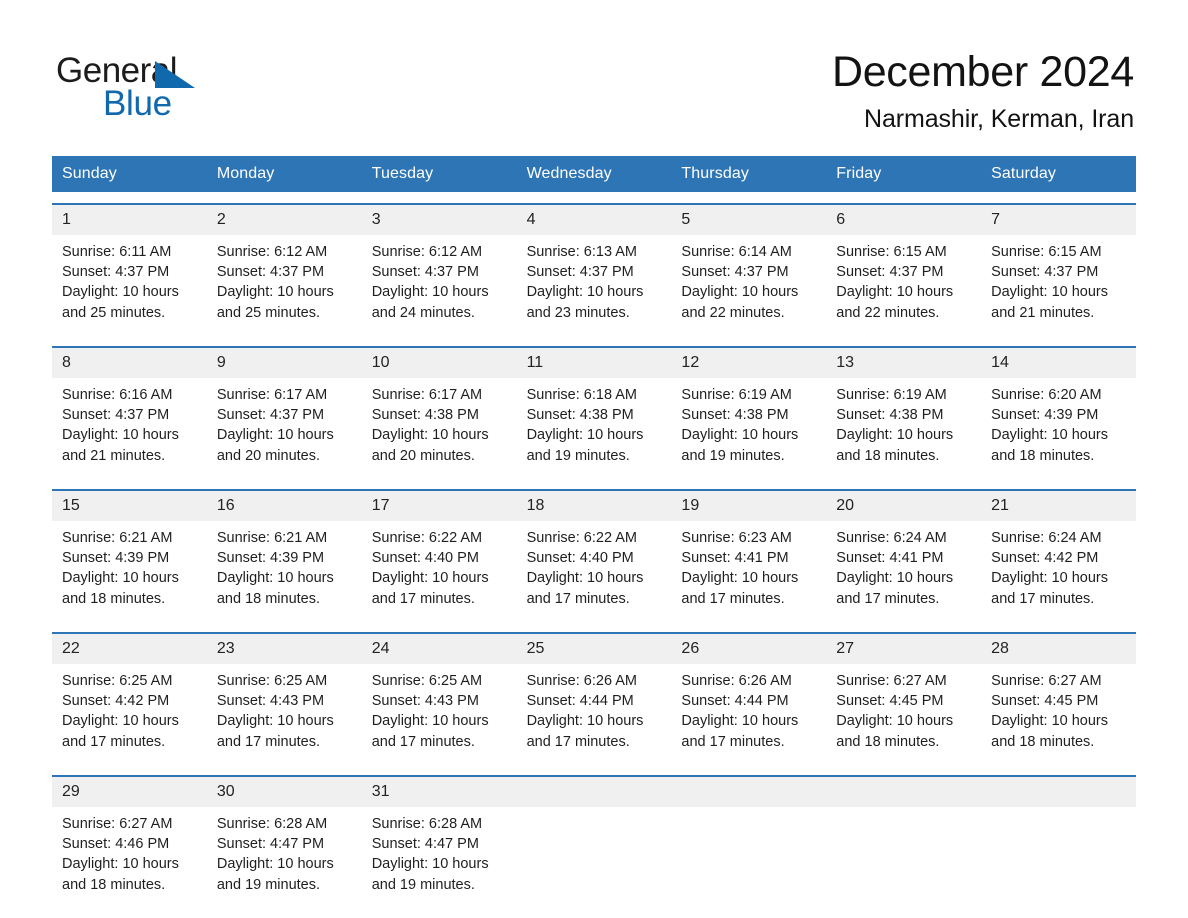 This screenshot has width=1188, height=918. I want to click on day-number: 15, so click(129, 506).